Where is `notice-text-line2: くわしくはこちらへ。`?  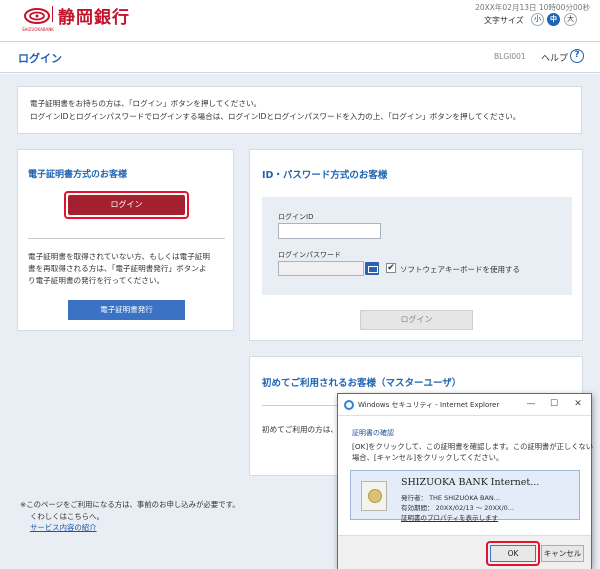
notice-text-line2: くわしくはこちらへ。 is located at coordinates (67, 516).